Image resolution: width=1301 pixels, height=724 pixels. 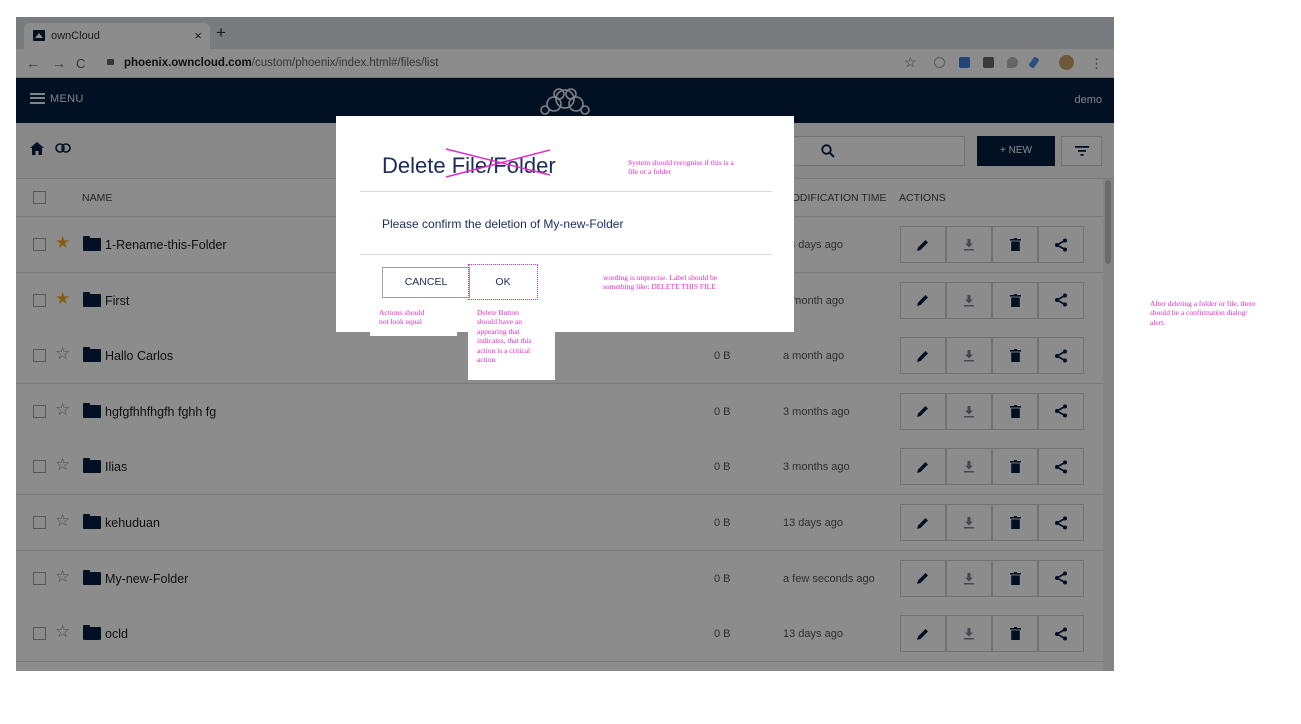 I want to click on dialog-title-prefix: Delete, so click(x=417, y=165).